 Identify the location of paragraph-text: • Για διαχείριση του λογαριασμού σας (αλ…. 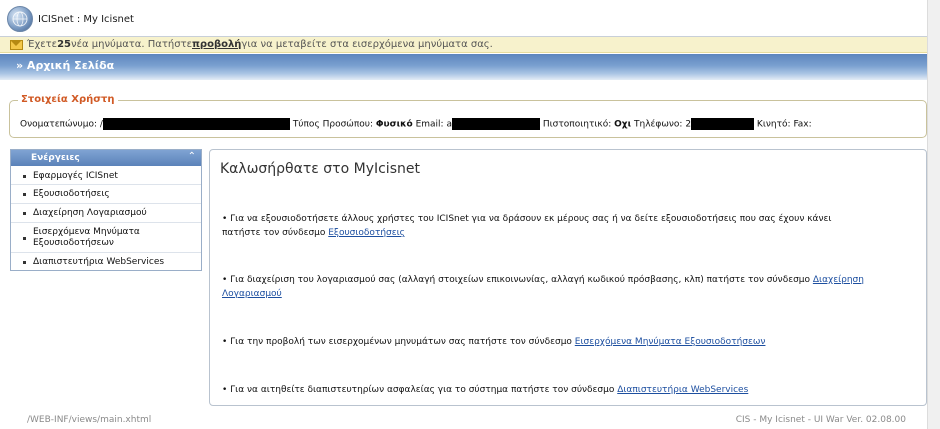
(517, 280).